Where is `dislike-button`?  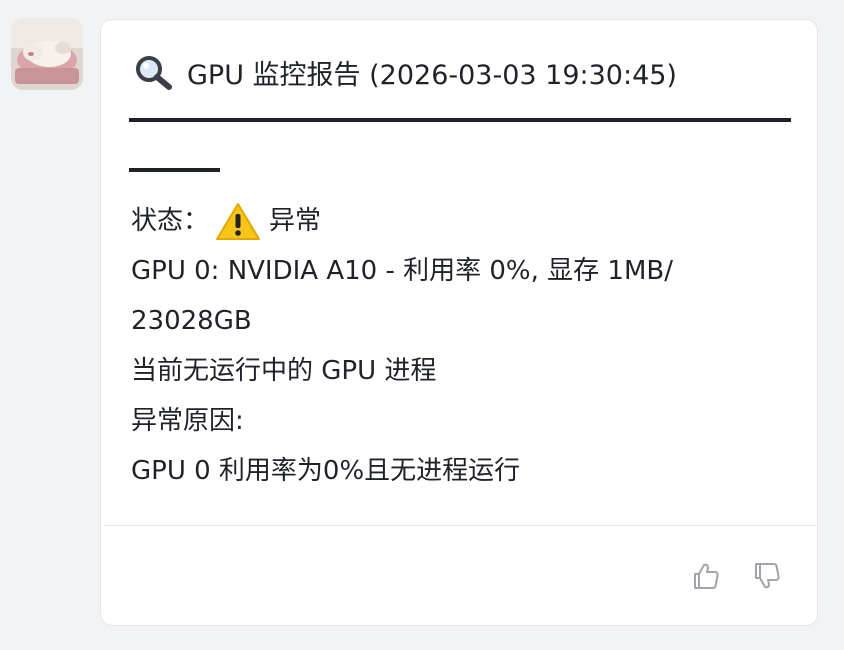
dislike-button is located at coordinates (767, 576).